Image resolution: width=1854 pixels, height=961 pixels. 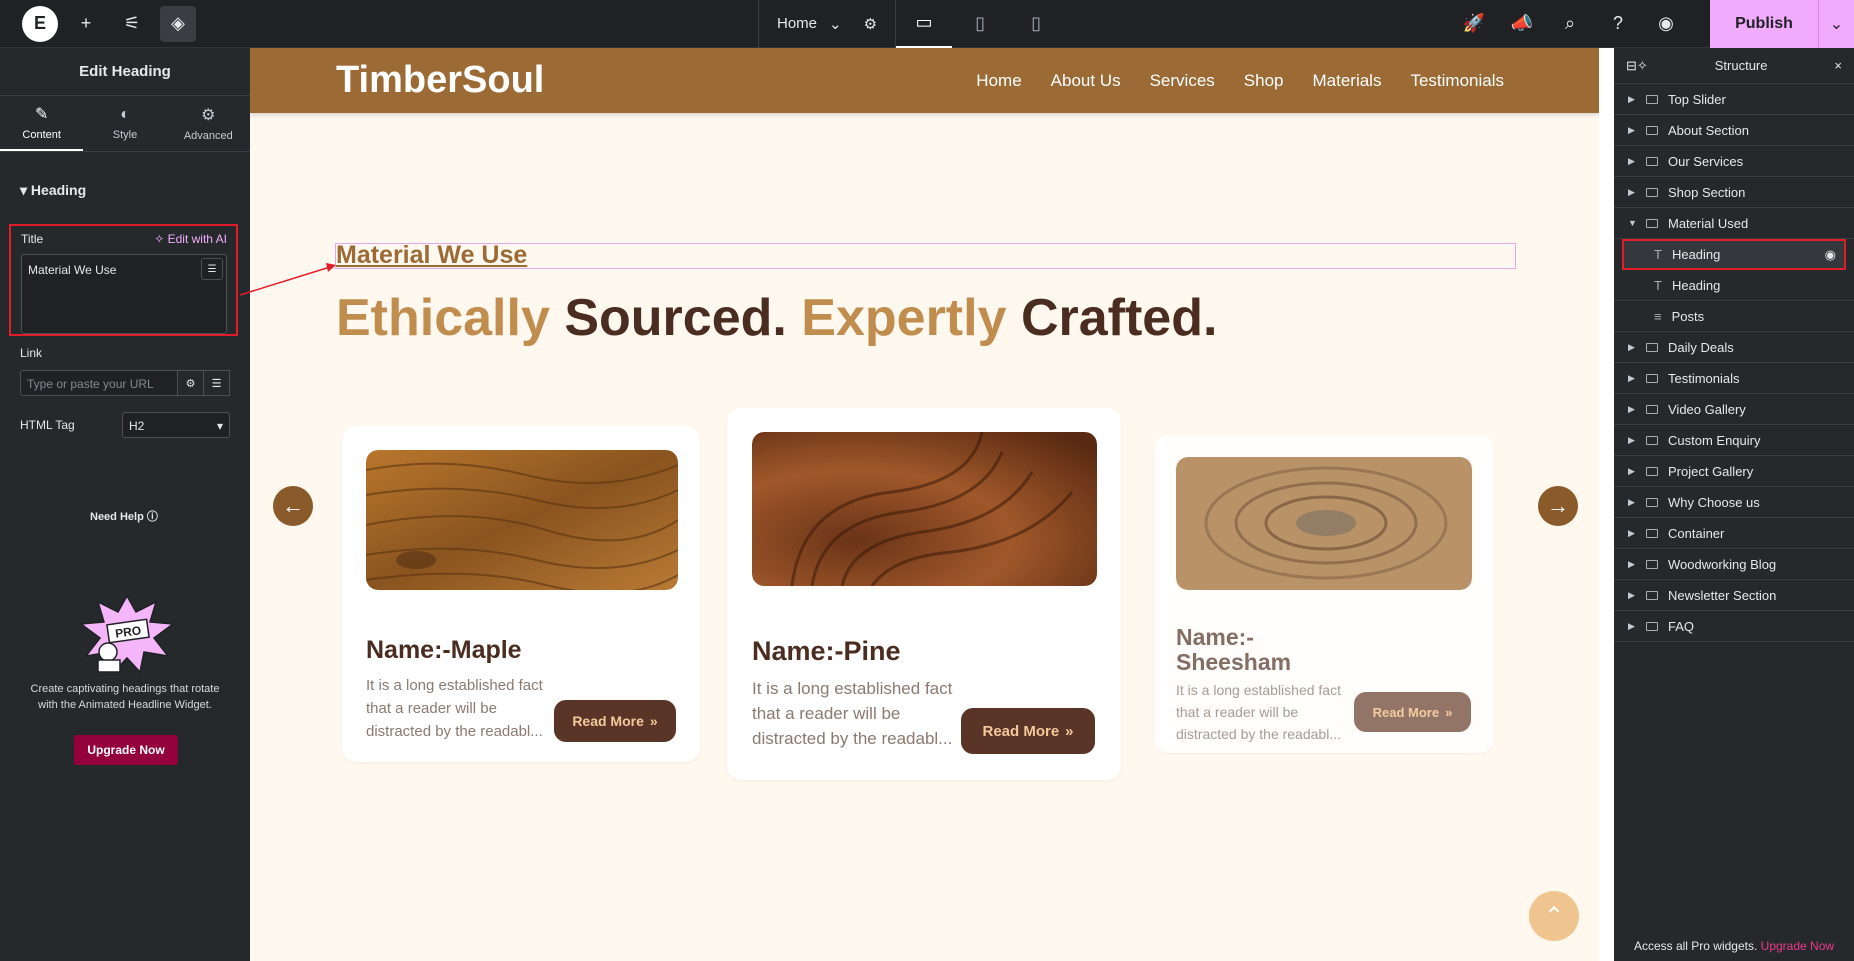 What do you see at coordinates (1554, 916) in the screenshot?
I see `scroll-to-top-icon: ⌃` at bounding box center [1554, 916].